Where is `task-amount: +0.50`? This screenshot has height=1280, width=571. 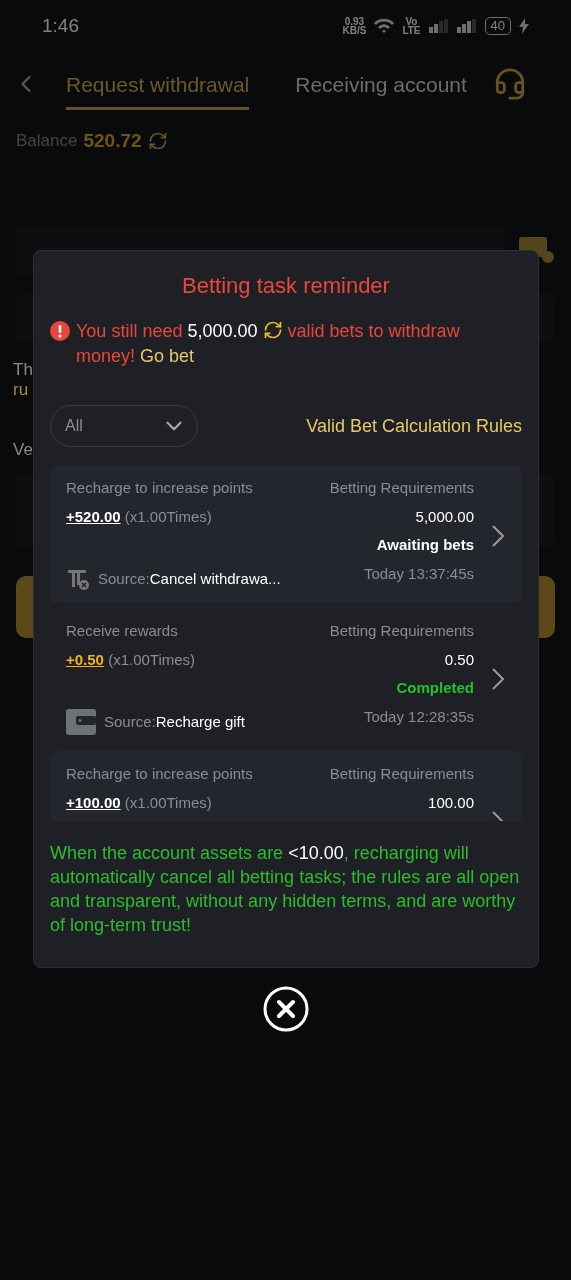
task-amount: +0.50 is located at coordinates (85, 659).